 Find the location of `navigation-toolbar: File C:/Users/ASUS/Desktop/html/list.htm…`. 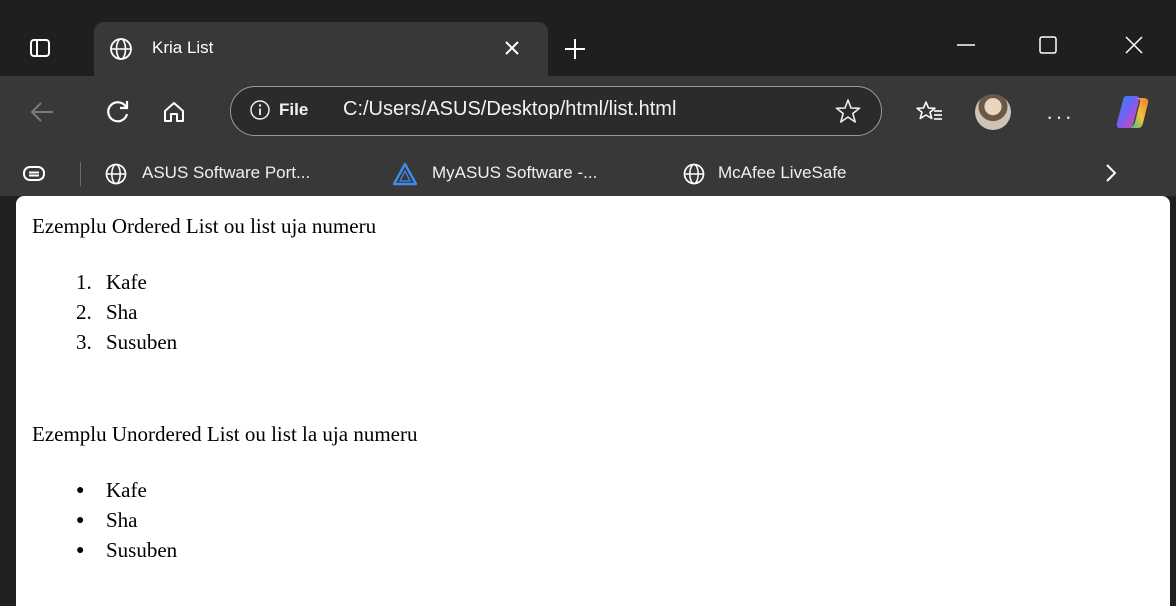

navigation-toolbar: File C:/Users/ASUS/Desktop/html/list.htm… is located at coordinates (588, 113).